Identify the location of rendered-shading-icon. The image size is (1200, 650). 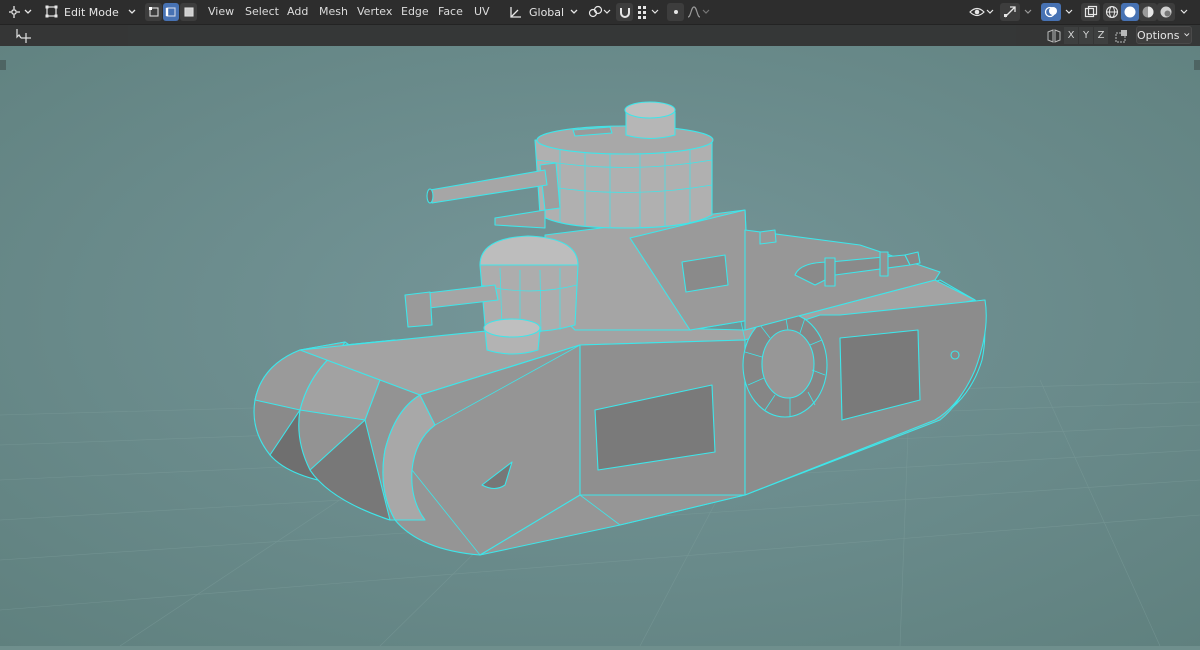
(1166, 12).